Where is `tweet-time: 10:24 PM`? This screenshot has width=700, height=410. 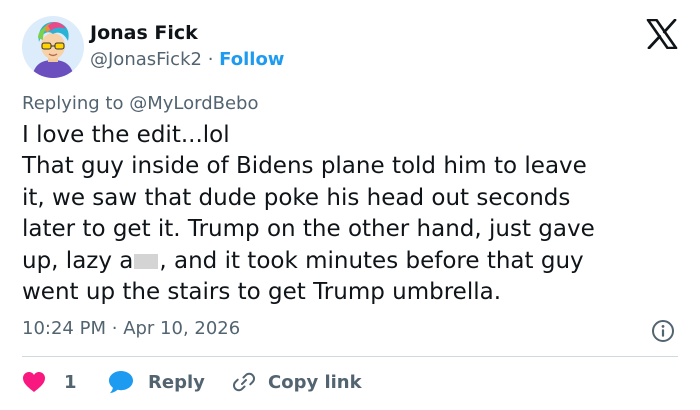 tweet-time: 10:24 PM is located at coordinates (64, 328).